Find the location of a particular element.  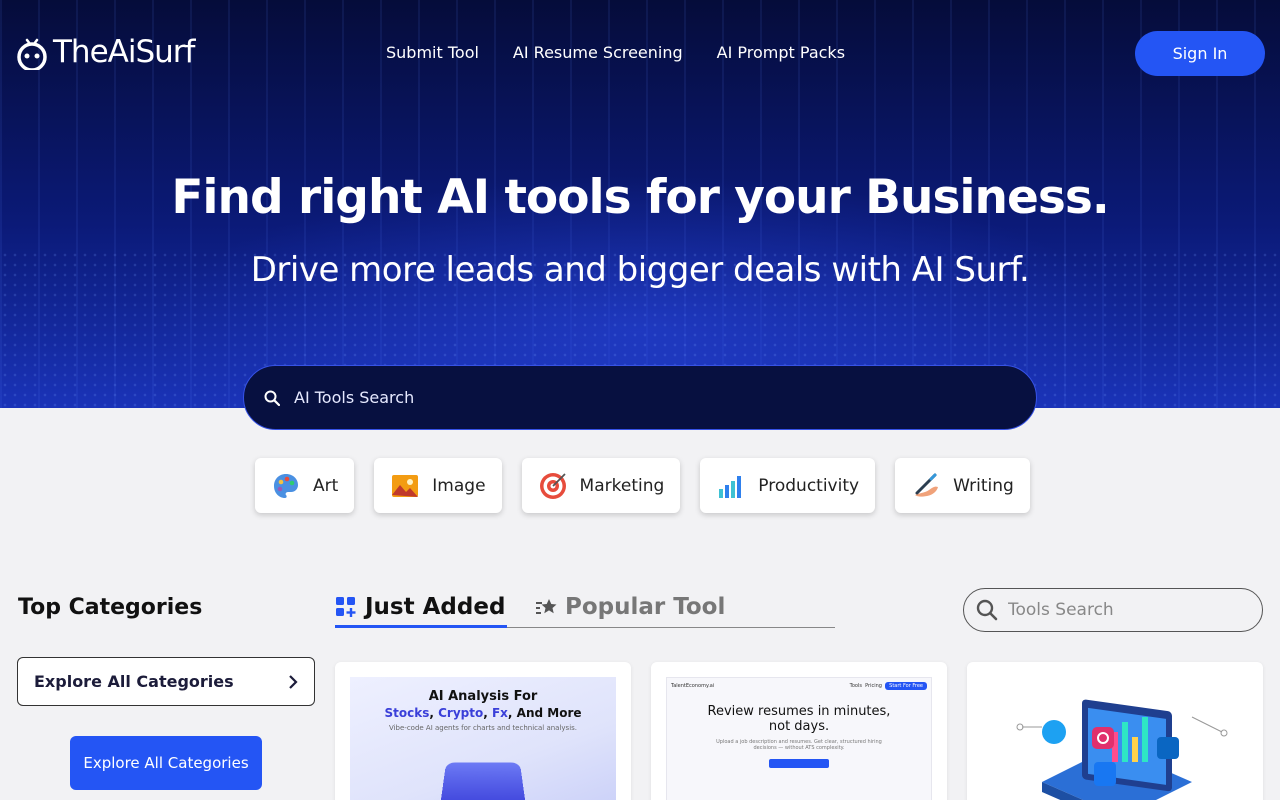

ai-chip-illustration is located at coordinates (483, 781).